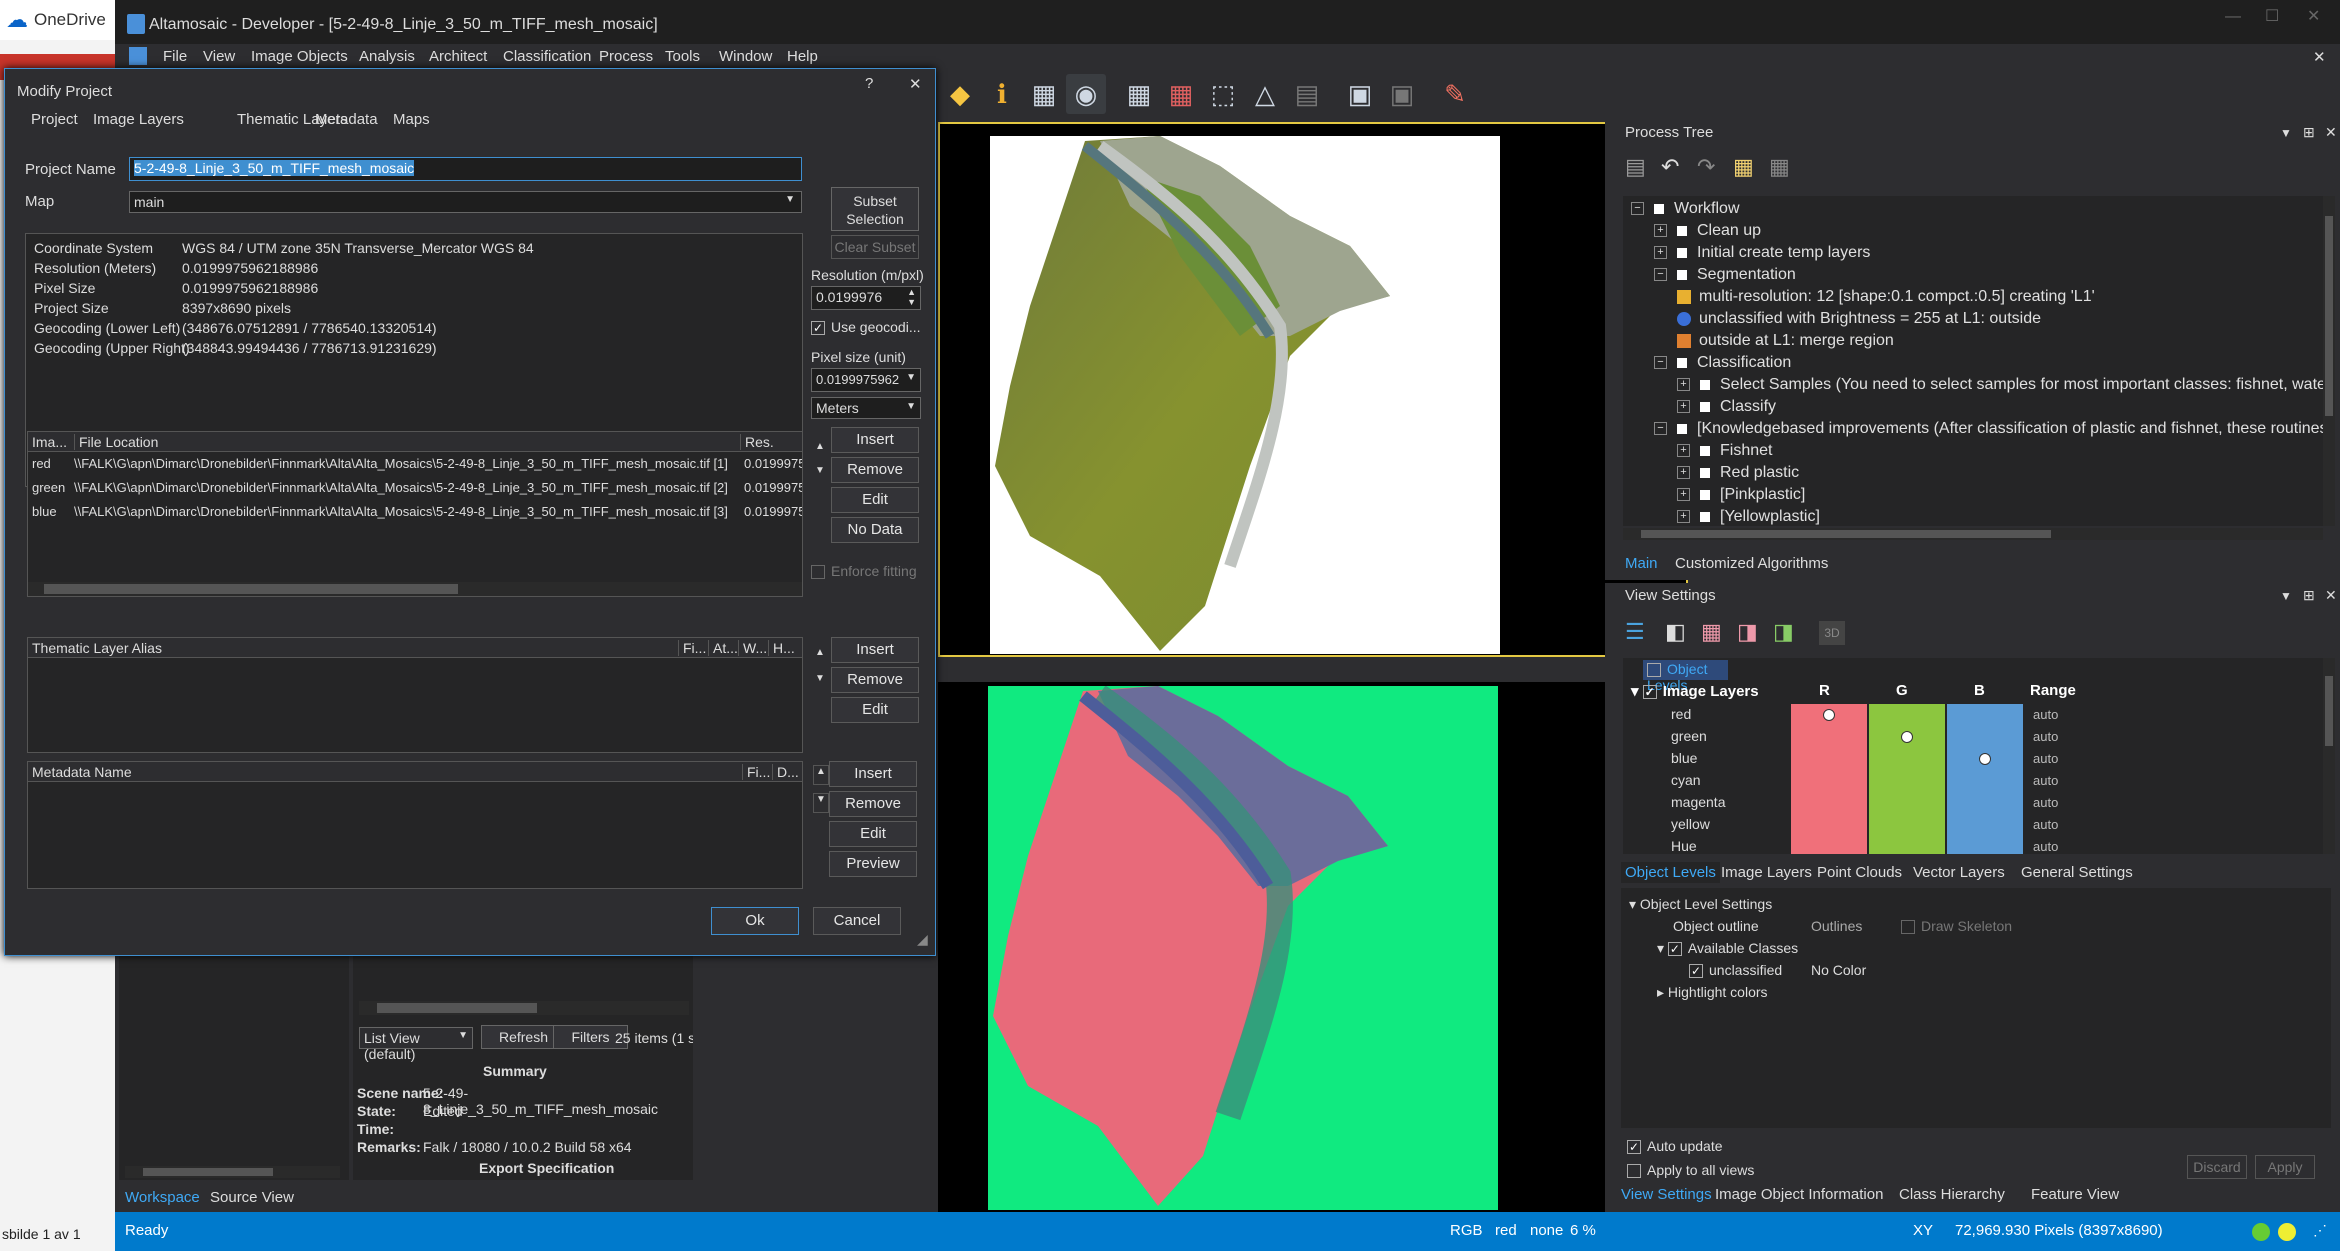 The height and width of the screenshot is (1251, 2340). I want to click on tab-object-levels: Object Levels, so click(1670, 872).